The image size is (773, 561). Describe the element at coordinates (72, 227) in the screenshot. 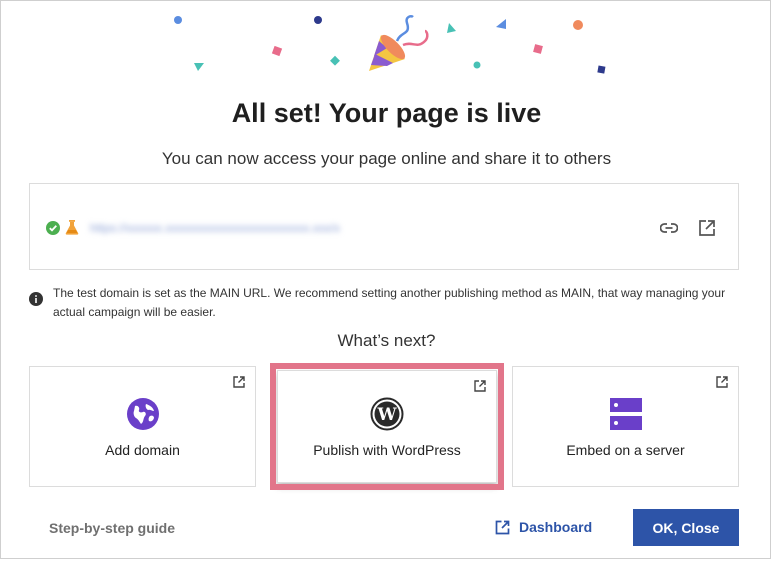

I see `flask-icon` at that location.